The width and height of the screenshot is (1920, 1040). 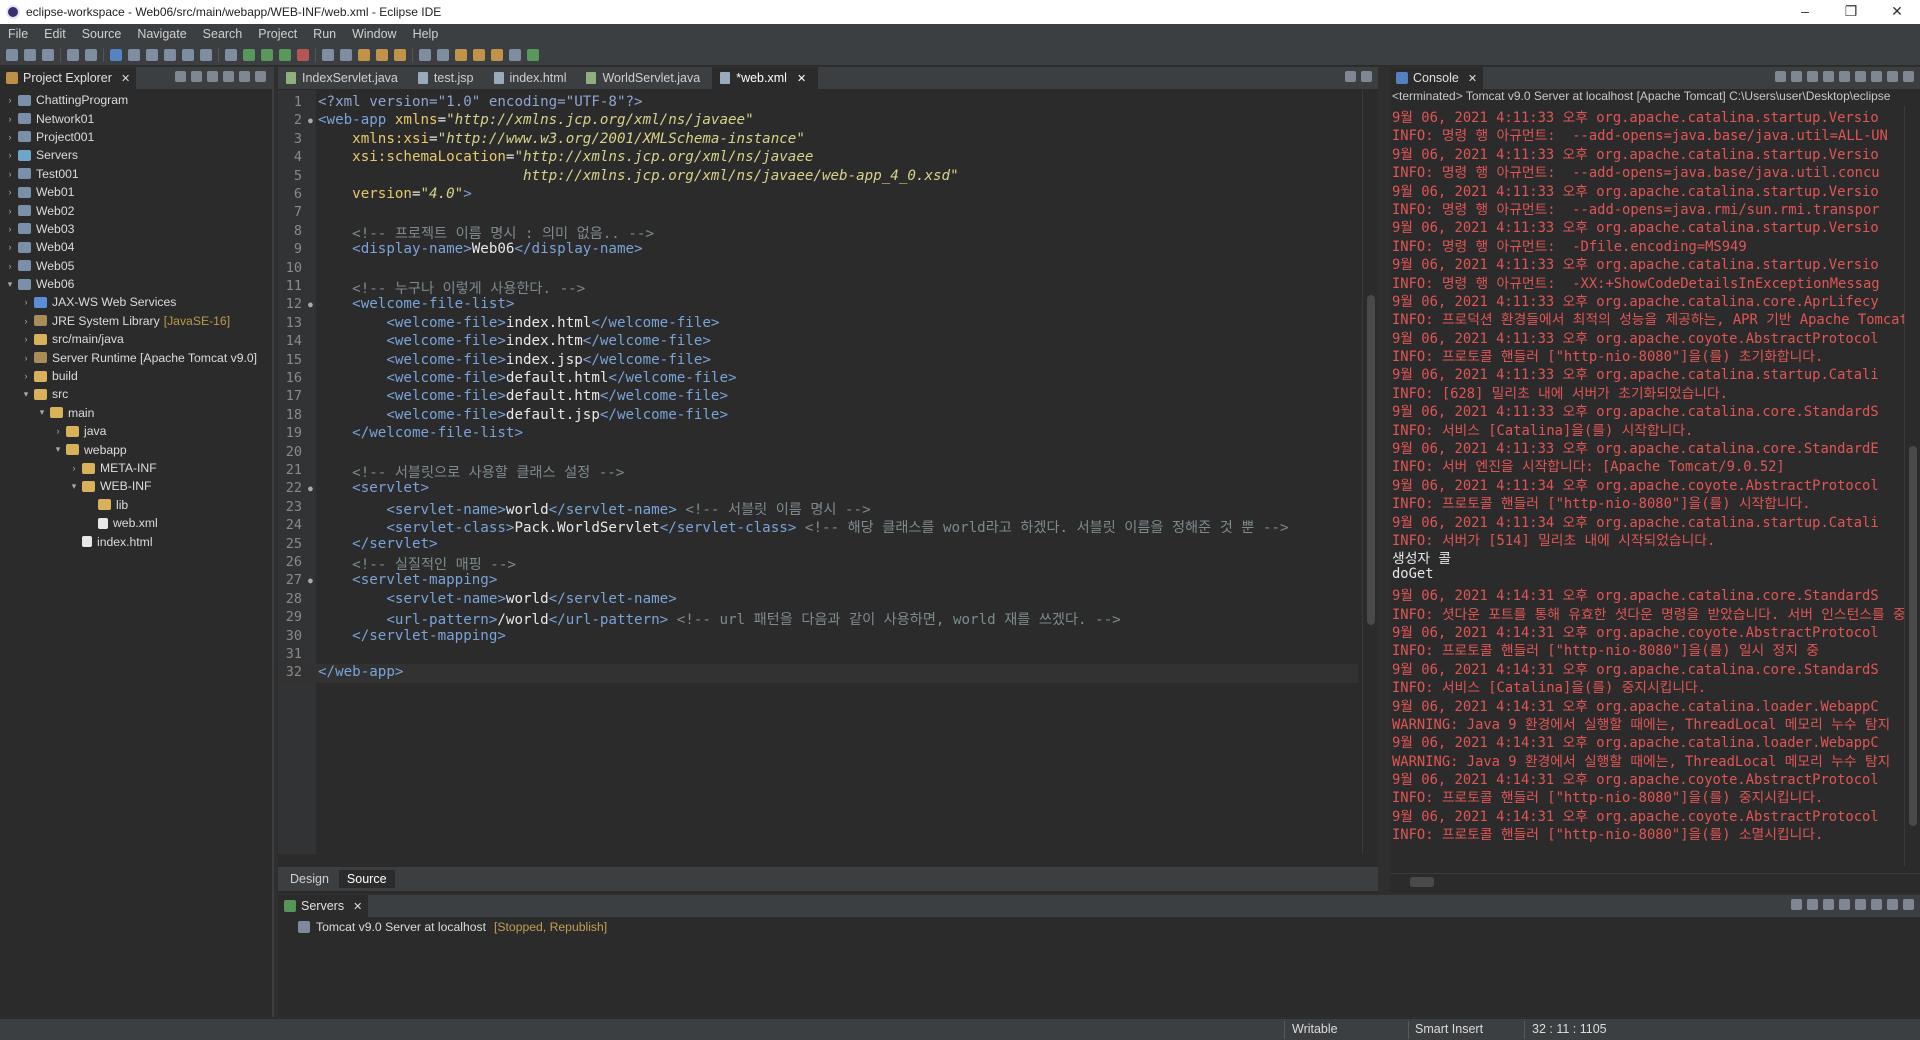 What do you see at coordinates (818, 471) in the screenshot?
I see `code-line: 21 <!-- 서블릿으로 사용할 클래스 설정 -->` at bounding box center [818, 471].